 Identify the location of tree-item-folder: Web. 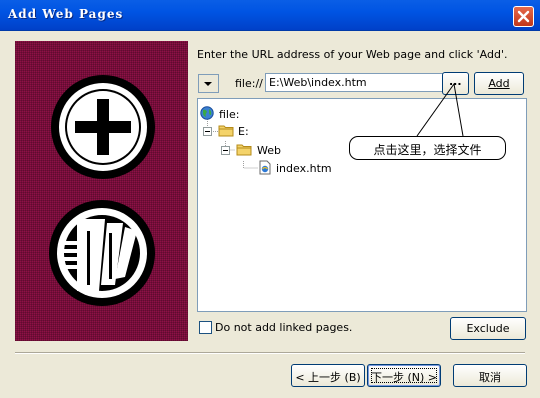
(269, 150).